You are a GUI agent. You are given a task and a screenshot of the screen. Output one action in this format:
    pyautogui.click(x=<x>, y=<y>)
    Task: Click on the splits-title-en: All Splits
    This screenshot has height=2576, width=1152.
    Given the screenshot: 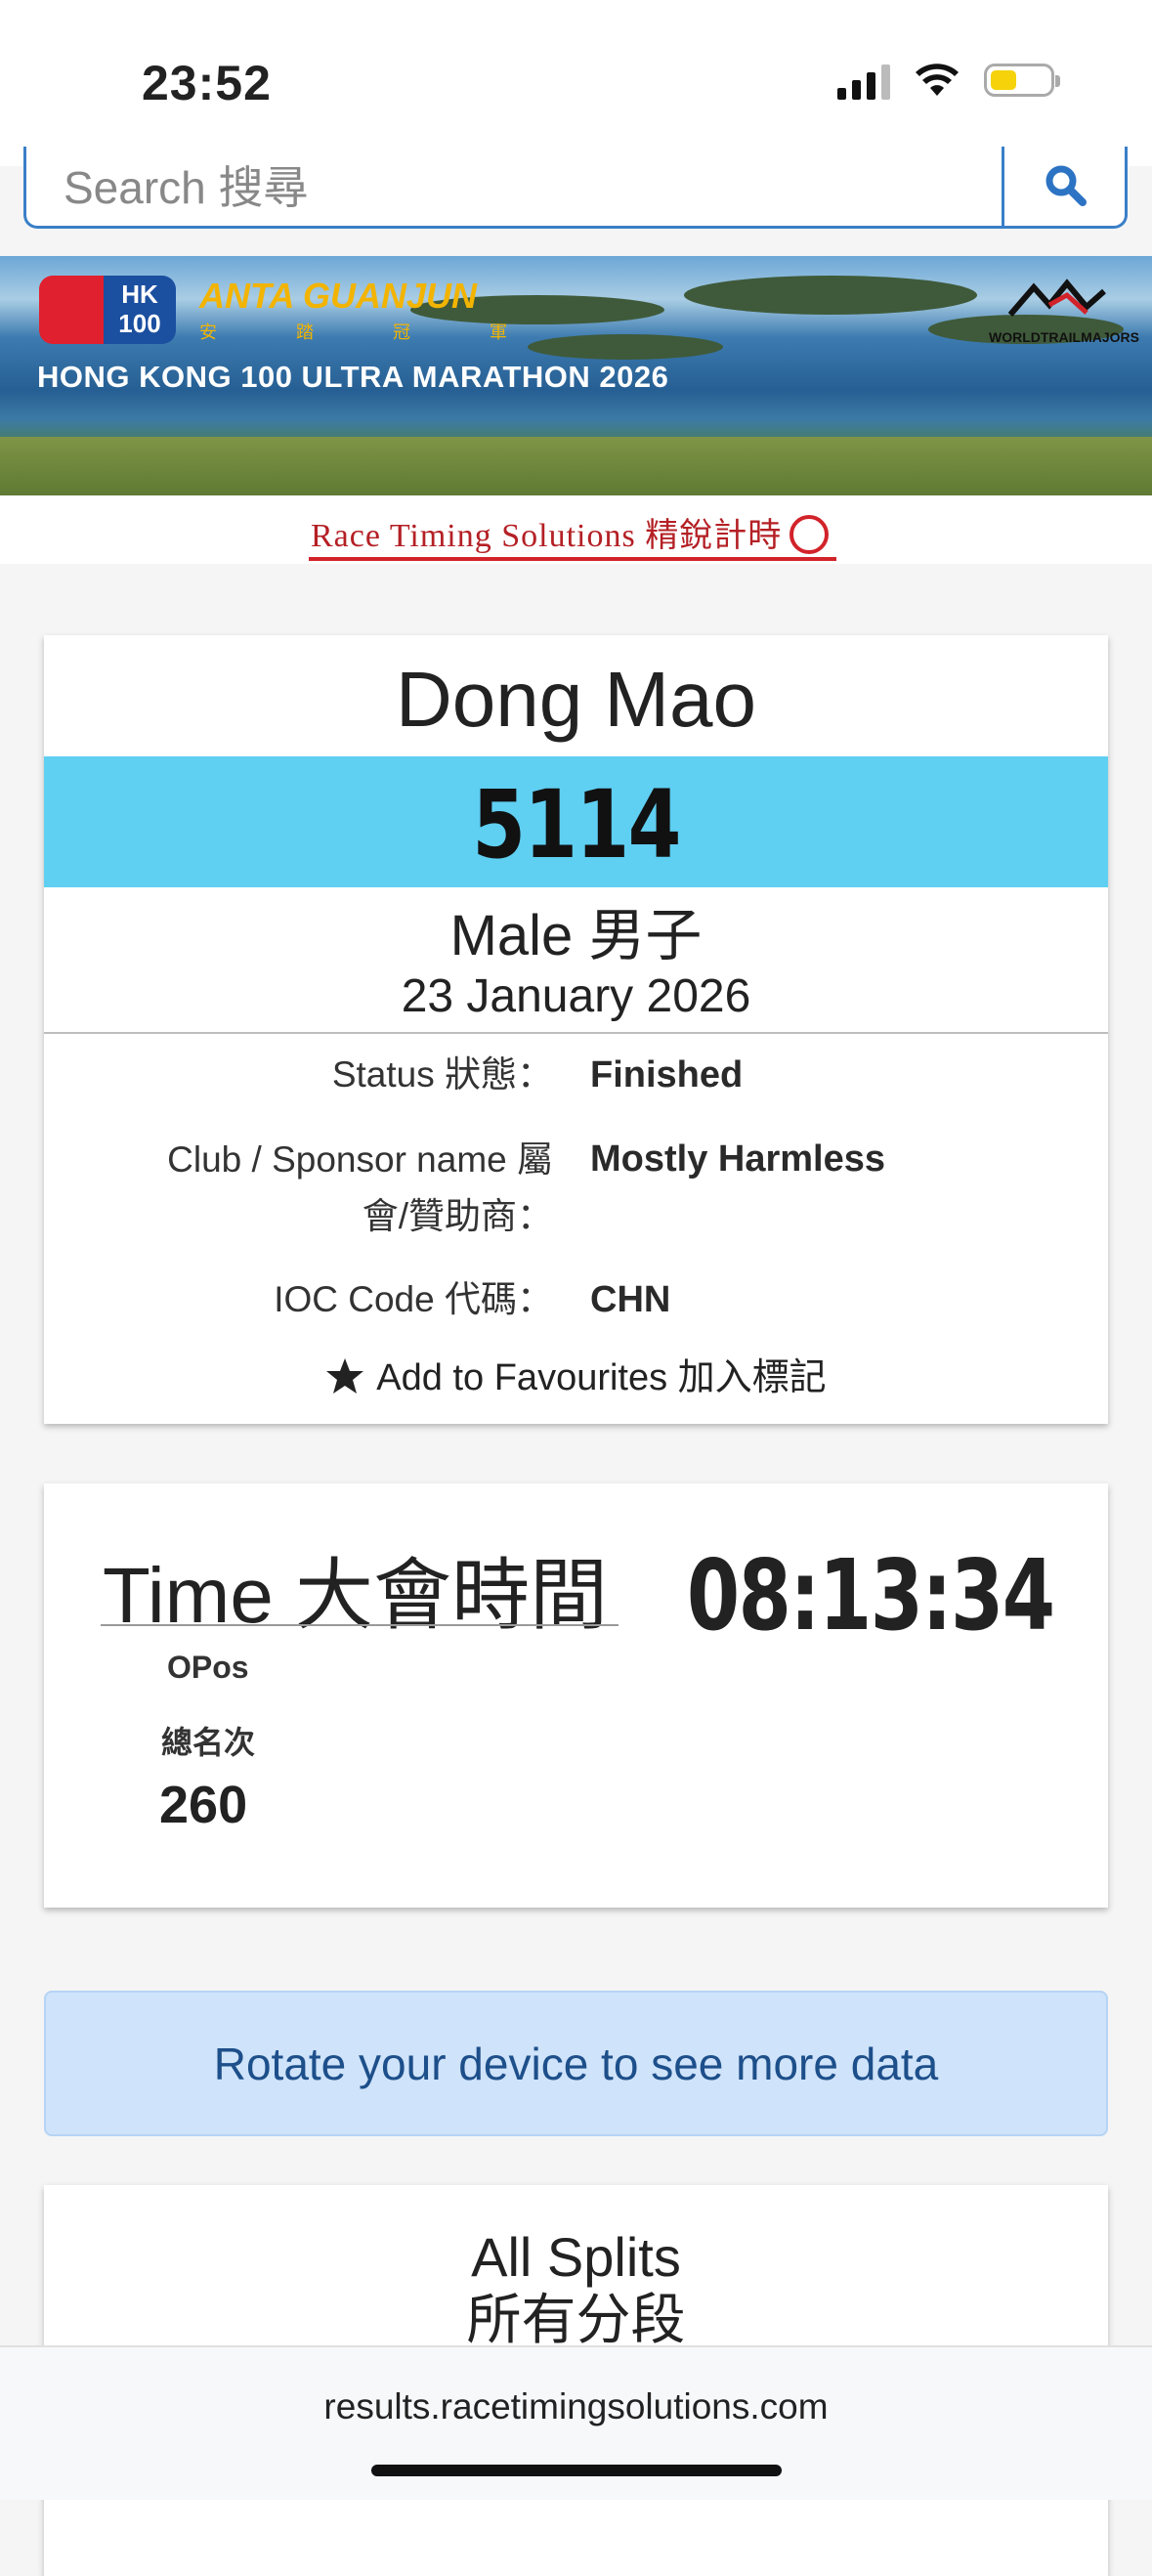 What is the action you would take?
    pyautogui.click(x=576, y=2257)
    